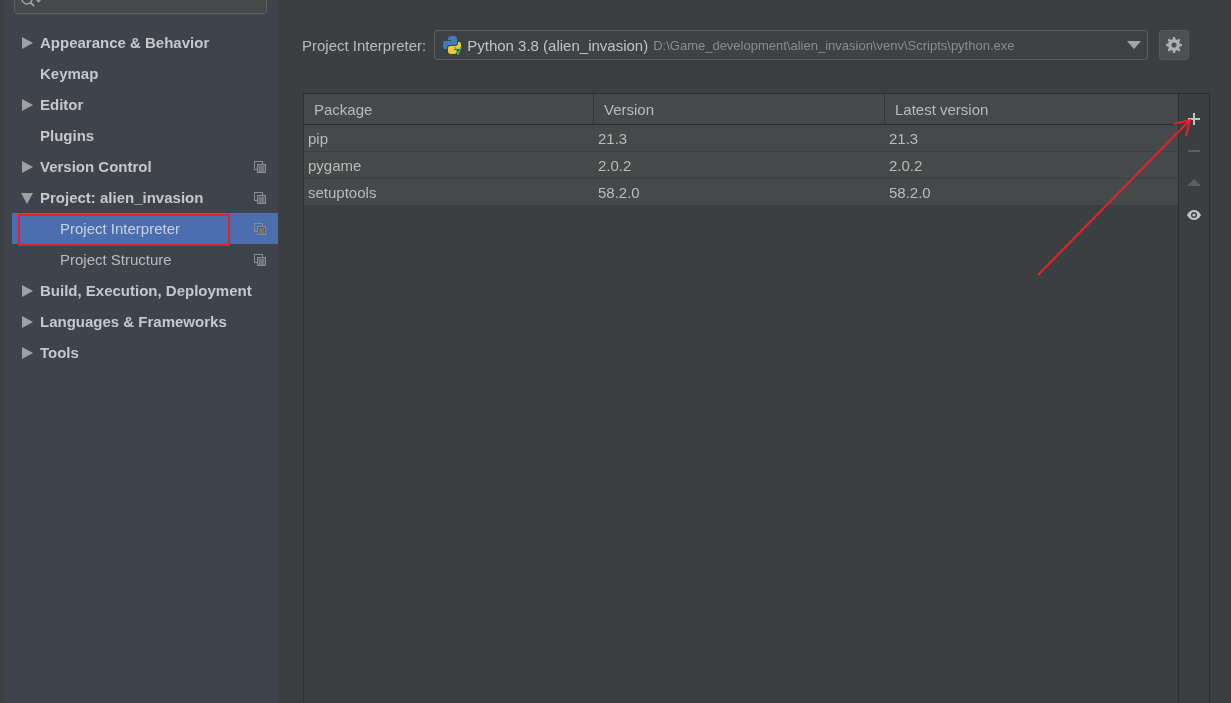  I want to click on settings-icon, so click(1174, 45).